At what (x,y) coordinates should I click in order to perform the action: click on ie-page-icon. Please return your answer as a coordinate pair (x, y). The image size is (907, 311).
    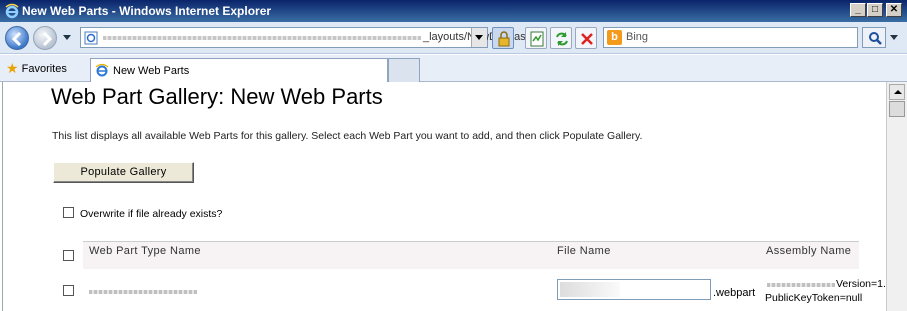
    Looking at the image, I should click on (102, 70).